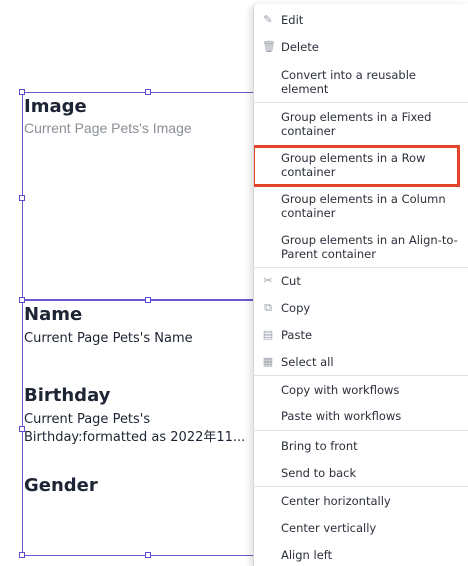  Describe the element at coordinates (297, 335) in the screenshot. I see `menu-item-label: Paste` at that location.